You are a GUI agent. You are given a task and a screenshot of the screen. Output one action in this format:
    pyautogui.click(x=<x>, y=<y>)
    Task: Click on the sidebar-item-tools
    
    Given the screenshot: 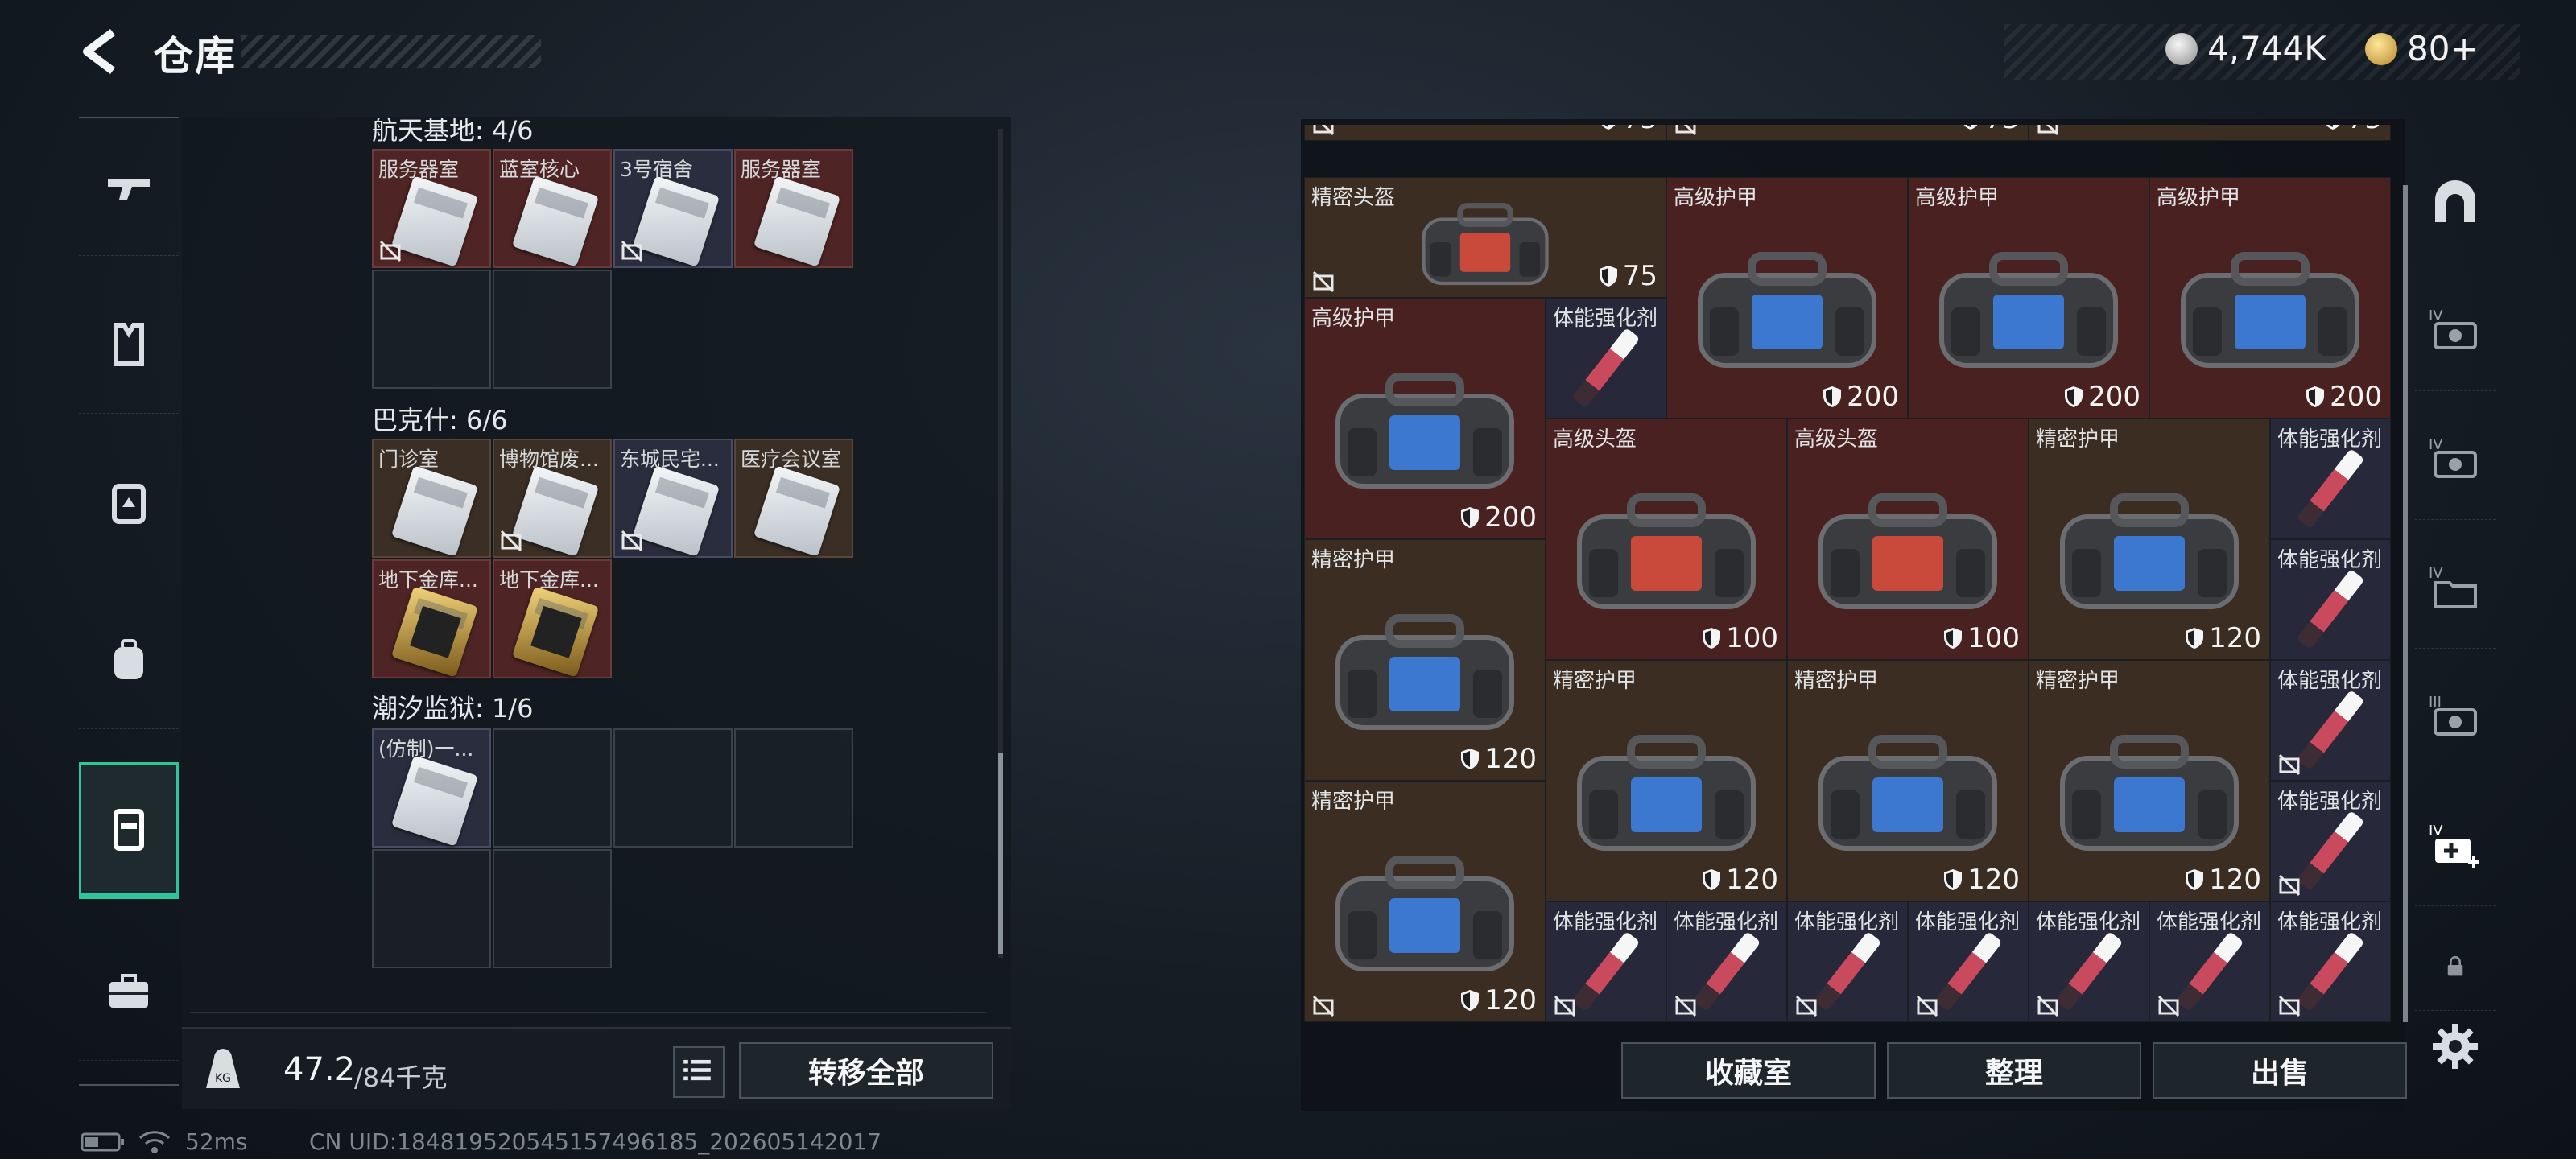 What is the action you would take?
    pyautogui.click(x=129, y=992)
    